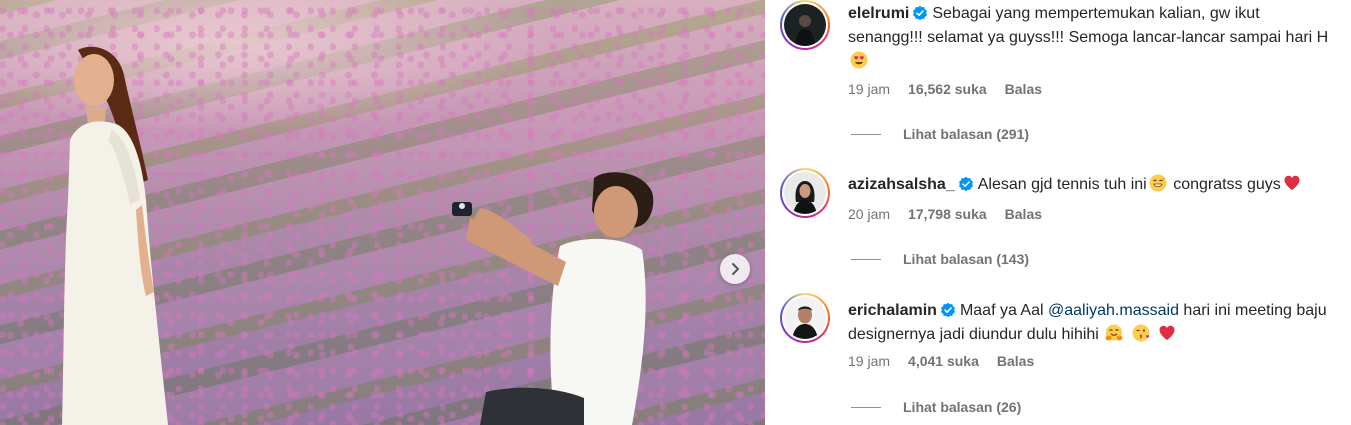 The width and height of the screenshot is (1351, 425). Describe the element at coordinates (1114, 332) in the screenshot. I see `hugging-emoji-icon` at that location.